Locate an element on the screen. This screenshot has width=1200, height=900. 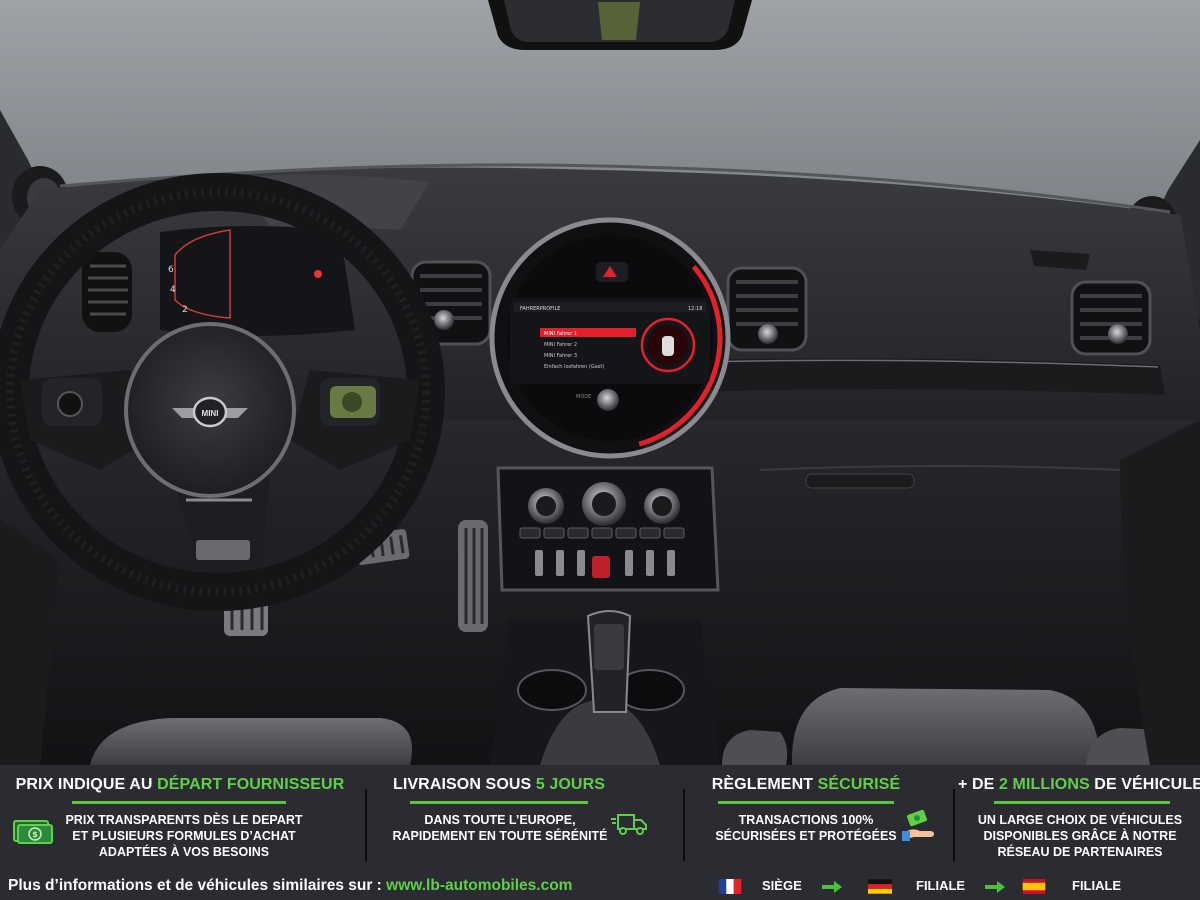
section-title: PRIX INDIQUE AU DÉPART FOURNISSEUR is located at coordinates (180, 784).